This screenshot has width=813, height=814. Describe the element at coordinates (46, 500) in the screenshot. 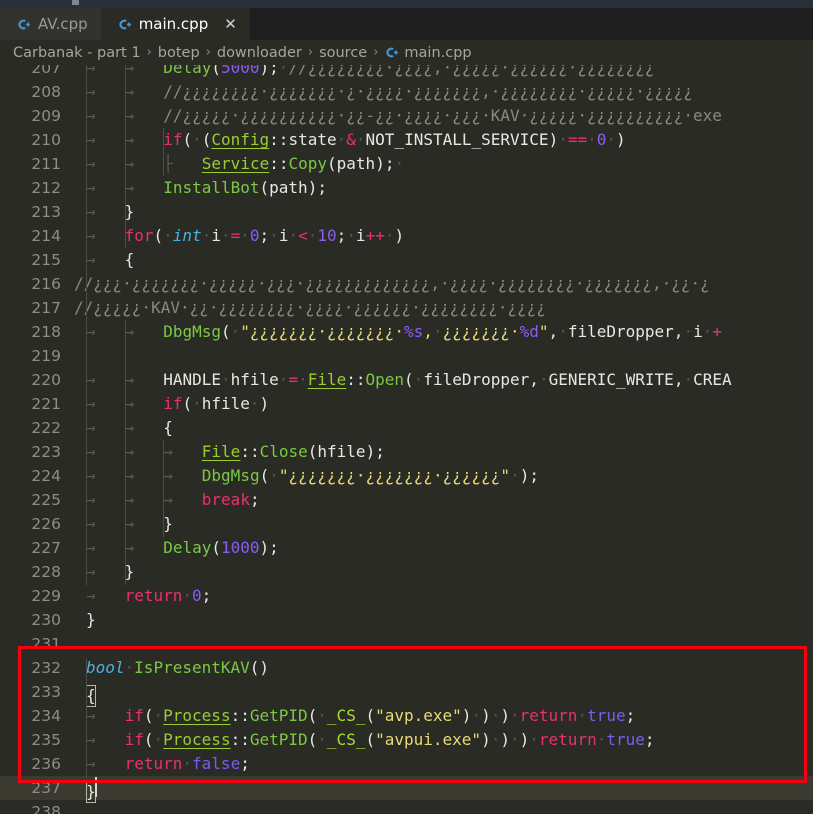

I see `line-number: 225` at that location.